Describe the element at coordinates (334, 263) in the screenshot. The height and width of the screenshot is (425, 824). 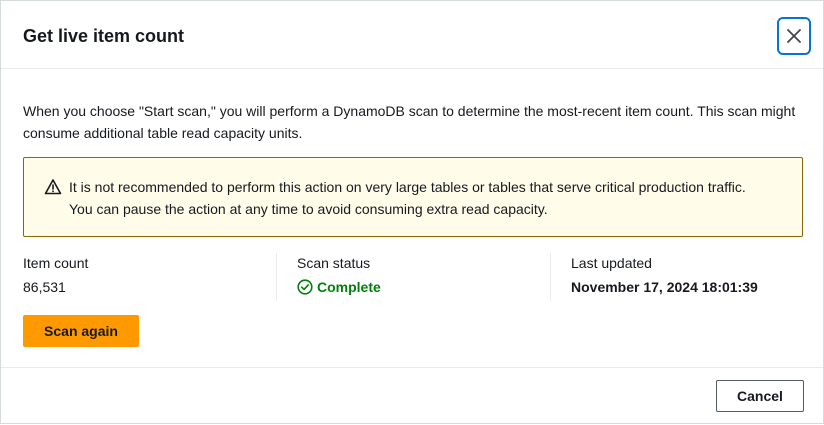
I see `scan-status-label: Scan status` at that location.